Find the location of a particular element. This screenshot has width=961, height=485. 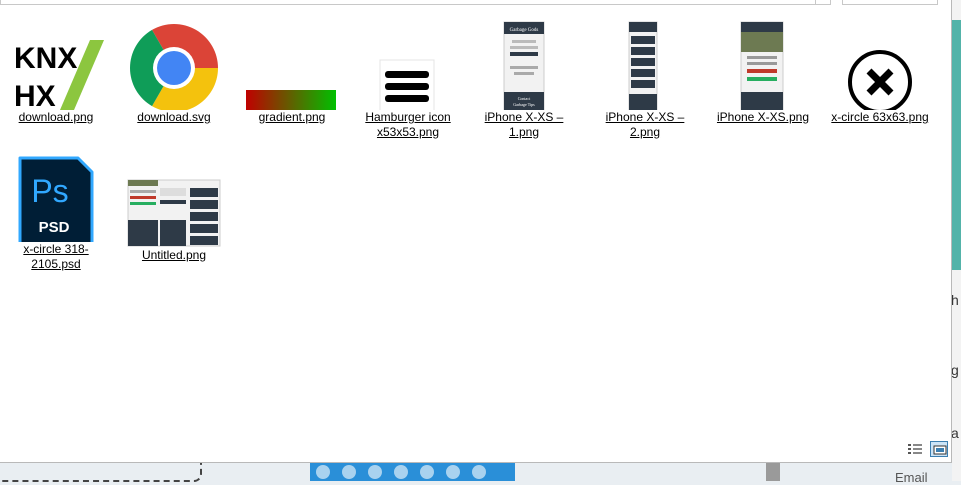

background-text-fragment: a is located at coordinates (955, 433).